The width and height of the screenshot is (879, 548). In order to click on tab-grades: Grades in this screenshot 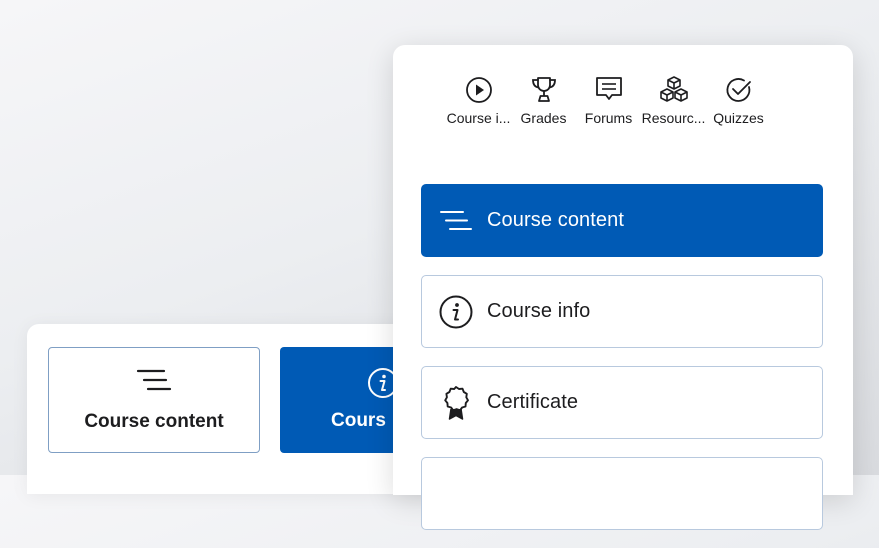, I will do `click(543, 99)`.